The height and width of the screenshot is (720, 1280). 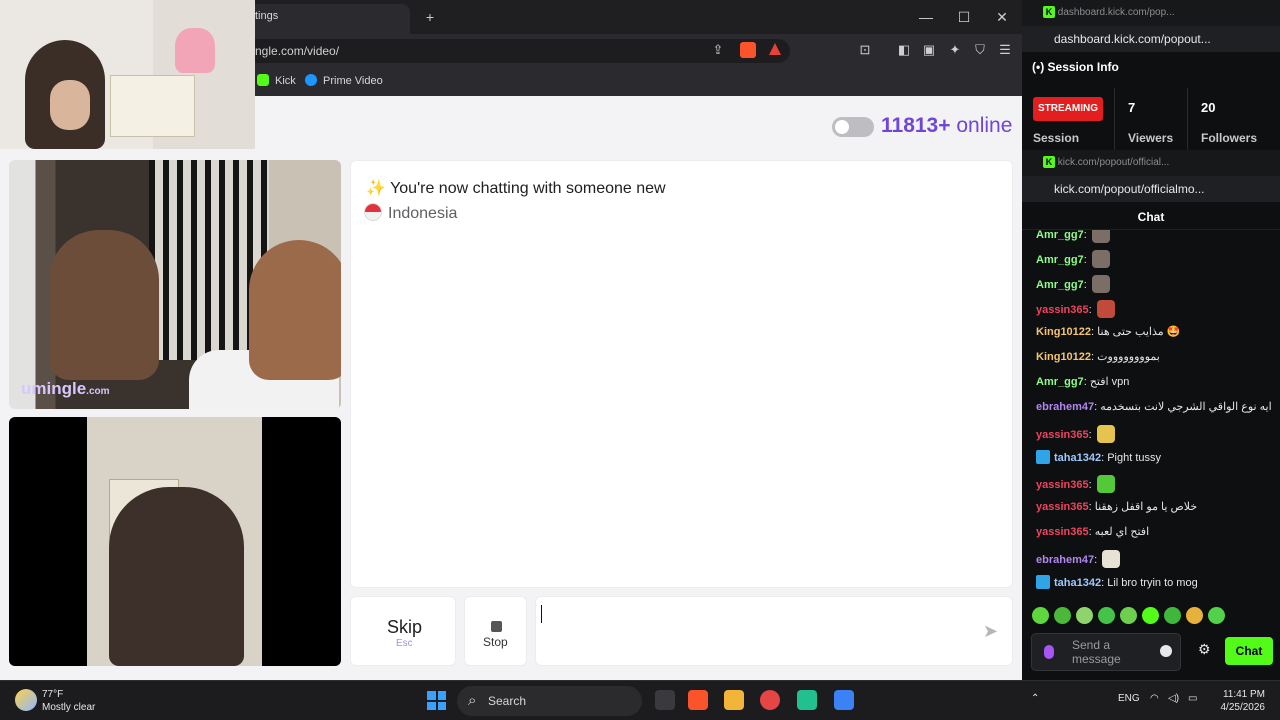 I want to click on wifi-icon: ◠, so click(x=1154, y=698).